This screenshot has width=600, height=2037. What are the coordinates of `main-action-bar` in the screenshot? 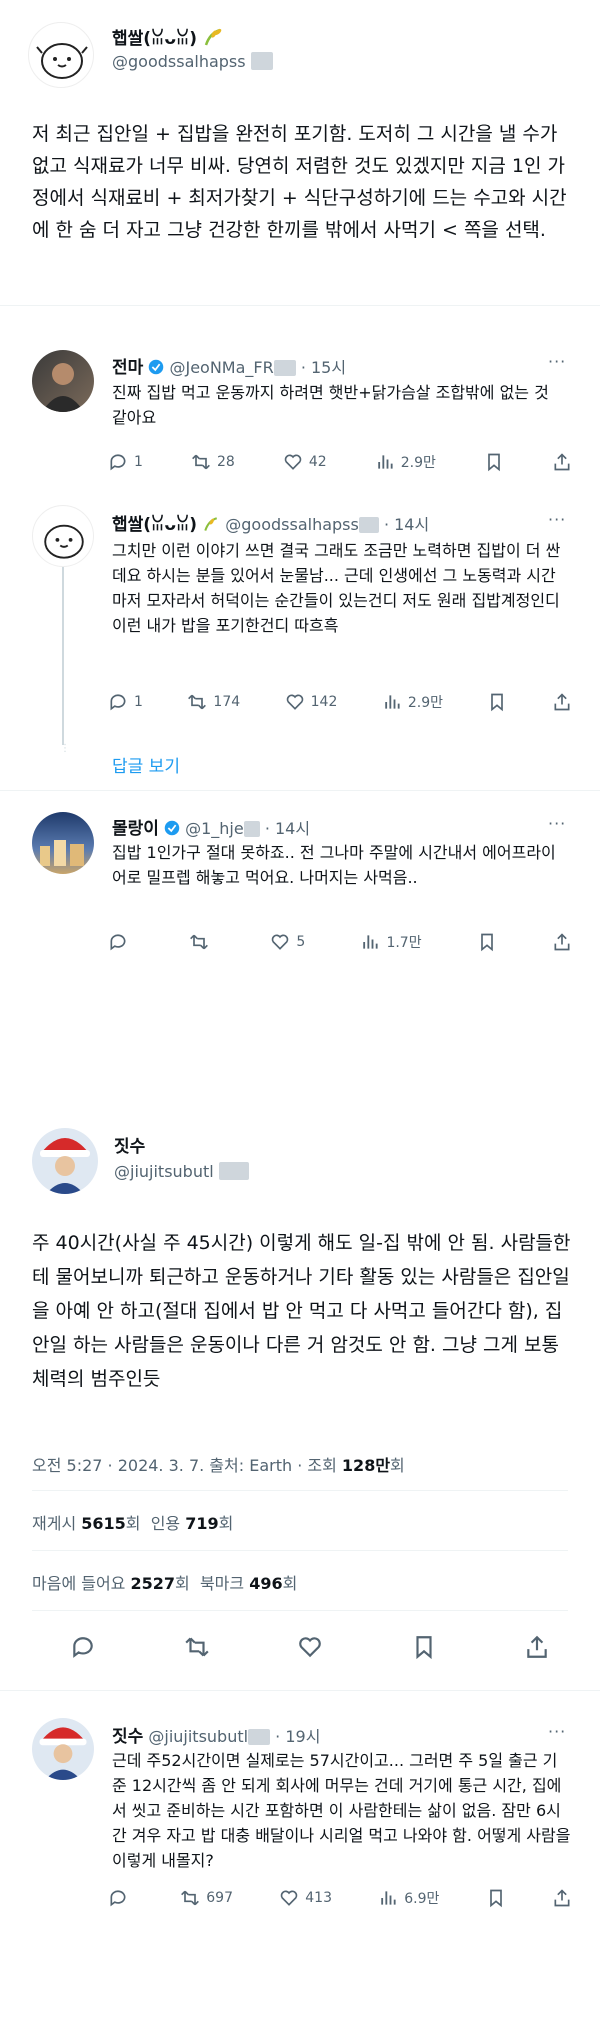 It's located at (310, 1647).